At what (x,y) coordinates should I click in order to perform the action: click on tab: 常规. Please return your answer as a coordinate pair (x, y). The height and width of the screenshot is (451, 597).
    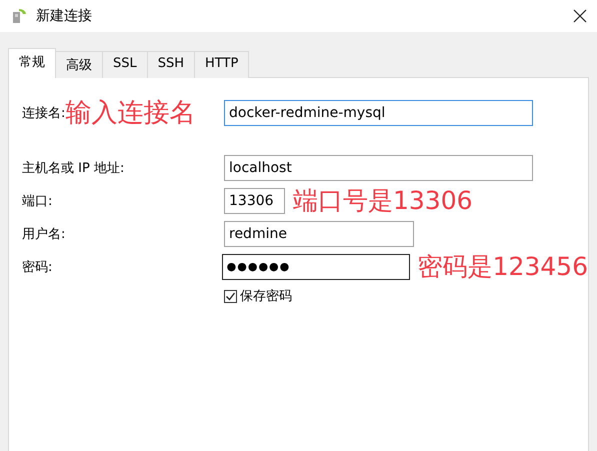
    Looking at the image, I should click on (32, 63).